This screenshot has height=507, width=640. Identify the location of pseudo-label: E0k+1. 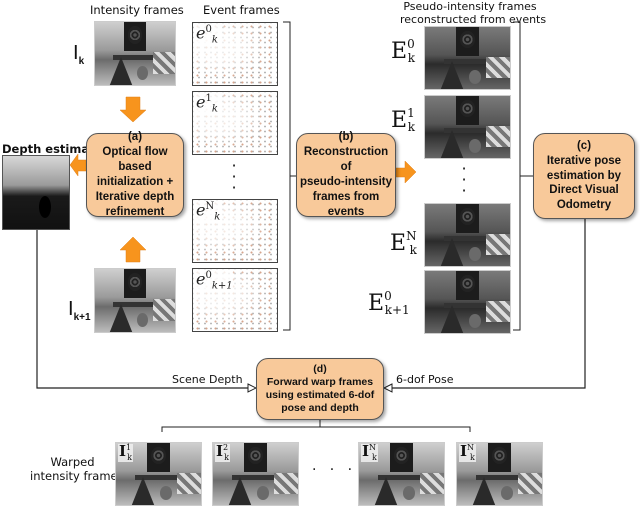
(389, 303).